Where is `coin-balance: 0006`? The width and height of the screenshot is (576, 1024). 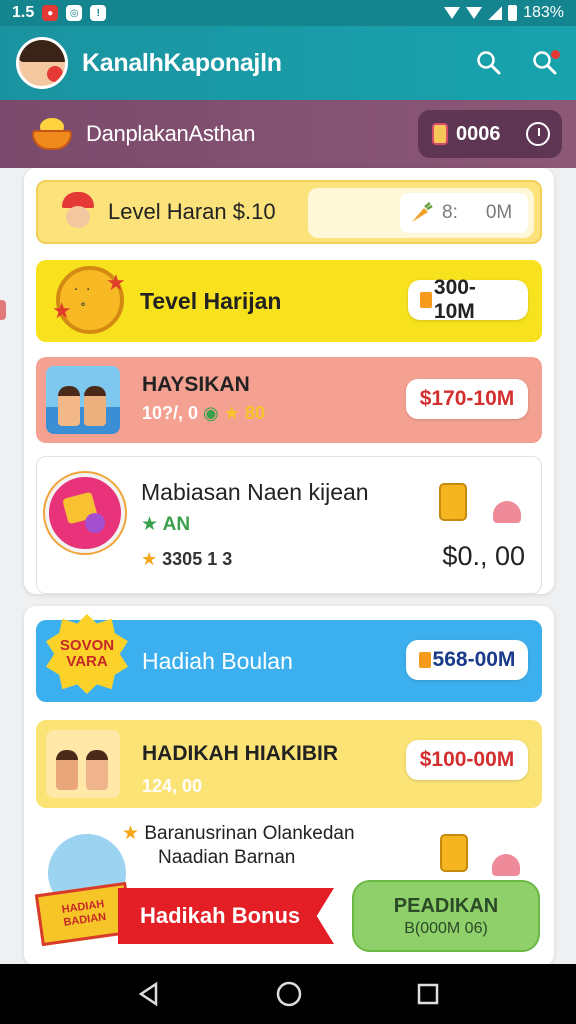
coin-balance: 0006 is located at coordinates (490, 134).